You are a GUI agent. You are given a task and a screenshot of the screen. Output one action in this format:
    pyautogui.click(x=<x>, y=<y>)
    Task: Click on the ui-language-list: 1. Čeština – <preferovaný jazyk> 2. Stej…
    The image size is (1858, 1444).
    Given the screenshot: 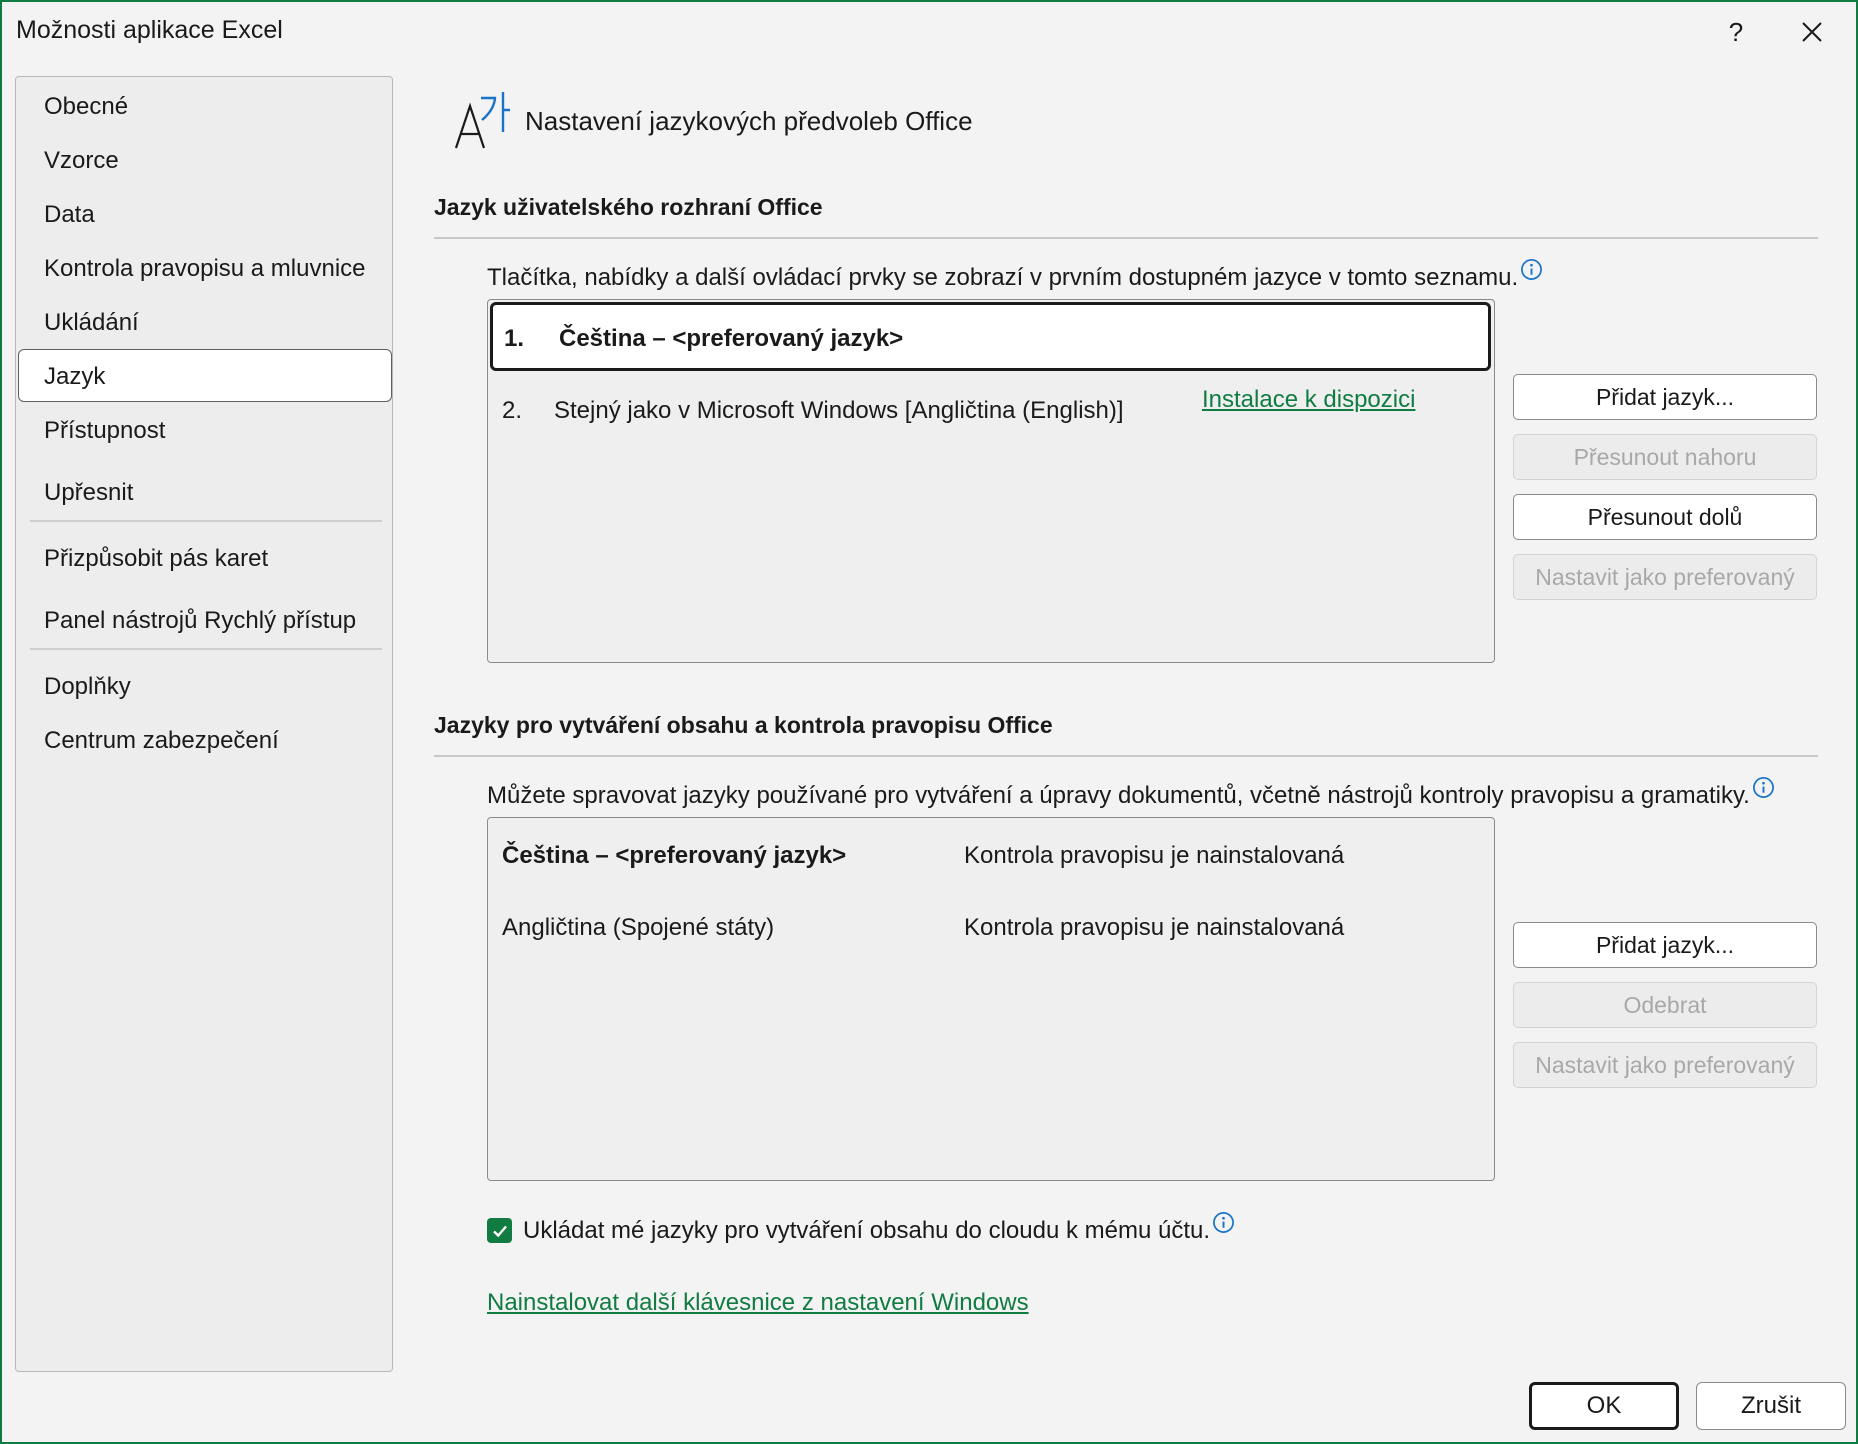 What is the action you would take?
    pyautogui.click(x=991, y=481)
    